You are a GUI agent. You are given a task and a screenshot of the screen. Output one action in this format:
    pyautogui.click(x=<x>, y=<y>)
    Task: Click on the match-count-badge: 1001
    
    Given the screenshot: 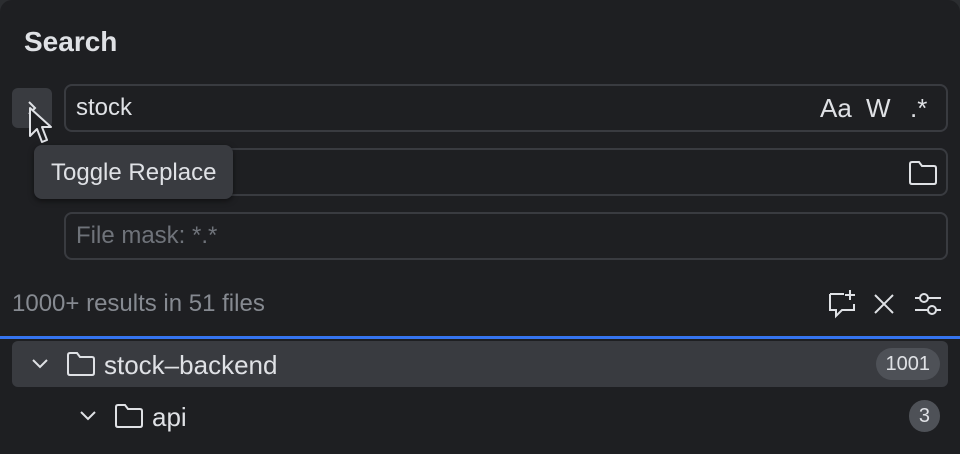 What is the action you would take?
    pyautogui.click(x=907, y=364)
    